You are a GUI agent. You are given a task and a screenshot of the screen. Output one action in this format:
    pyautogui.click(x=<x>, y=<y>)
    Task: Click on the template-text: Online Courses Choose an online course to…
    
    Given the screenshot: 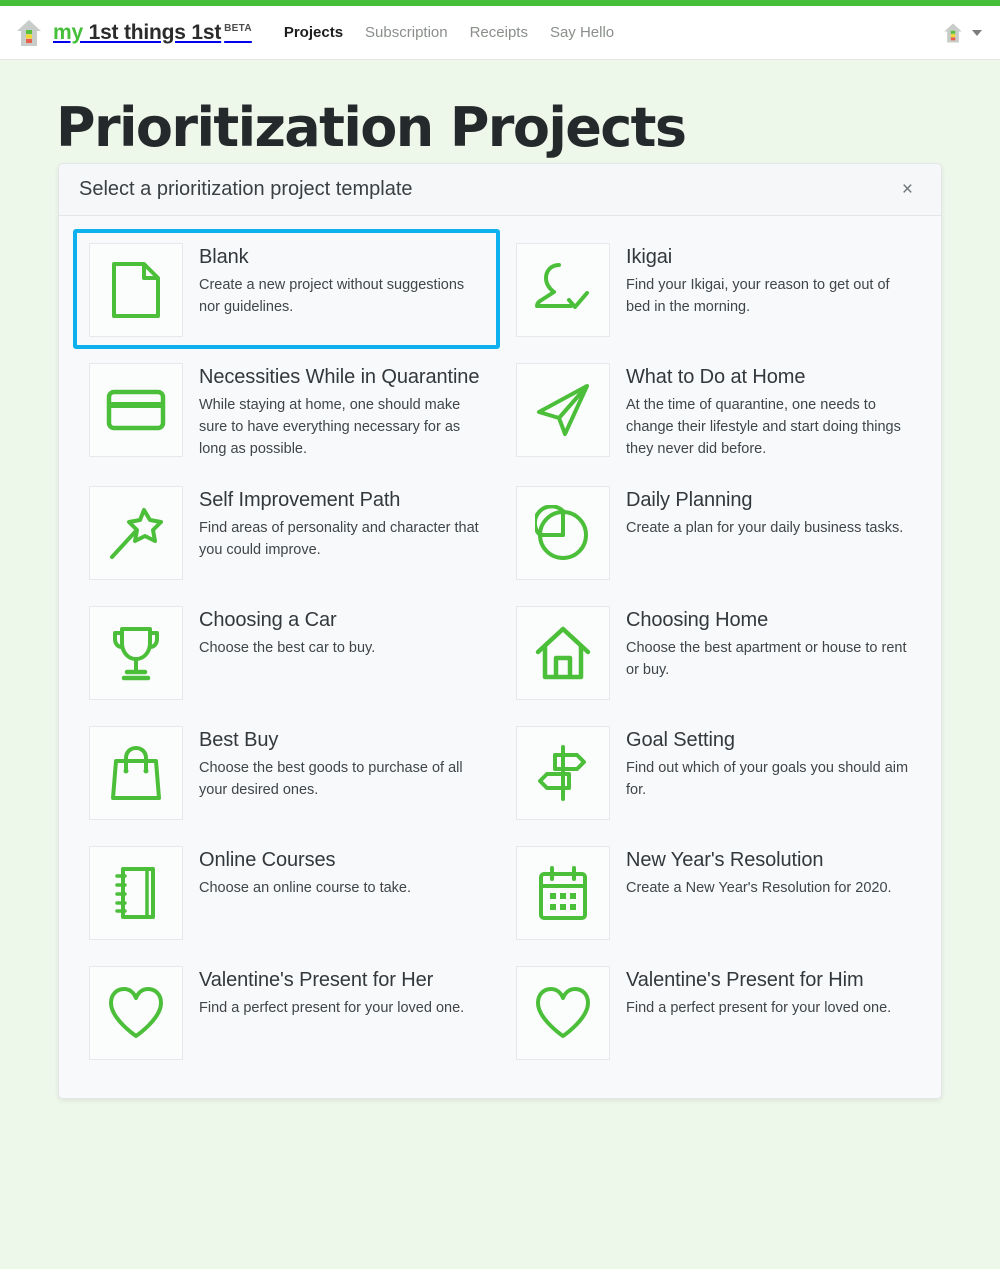 What is the action you would take?
    pyautogui.click(x=305, y=872)
    